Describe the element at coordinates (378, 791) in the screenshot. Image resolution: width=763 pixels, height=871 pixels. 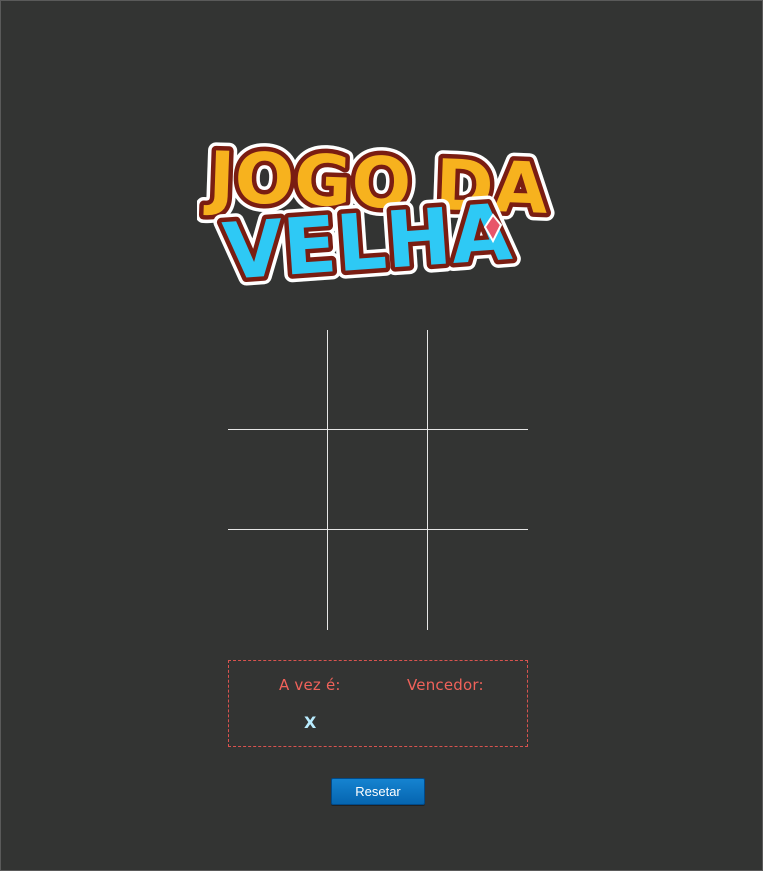
I see `reset-button: Resetar` at that location.